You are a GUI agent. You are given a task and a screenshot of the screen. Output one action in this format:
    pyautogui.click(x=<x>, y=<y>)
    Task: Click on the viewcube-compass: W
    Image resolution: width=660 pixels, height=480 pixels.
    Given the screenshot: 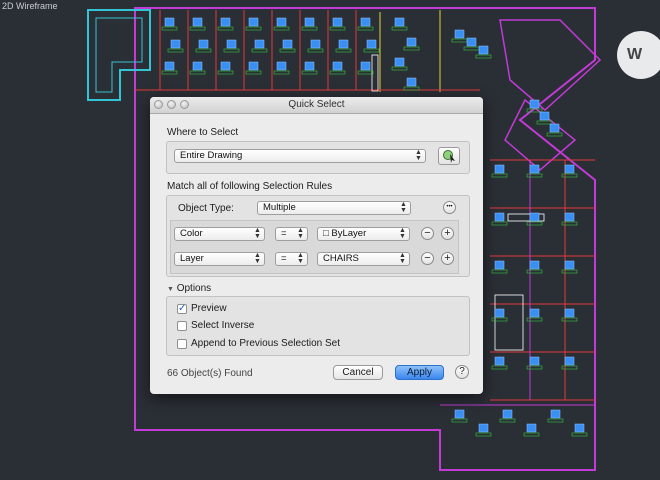 What is the action you would take?
    pyautogui.click(x=638, y=55)
    